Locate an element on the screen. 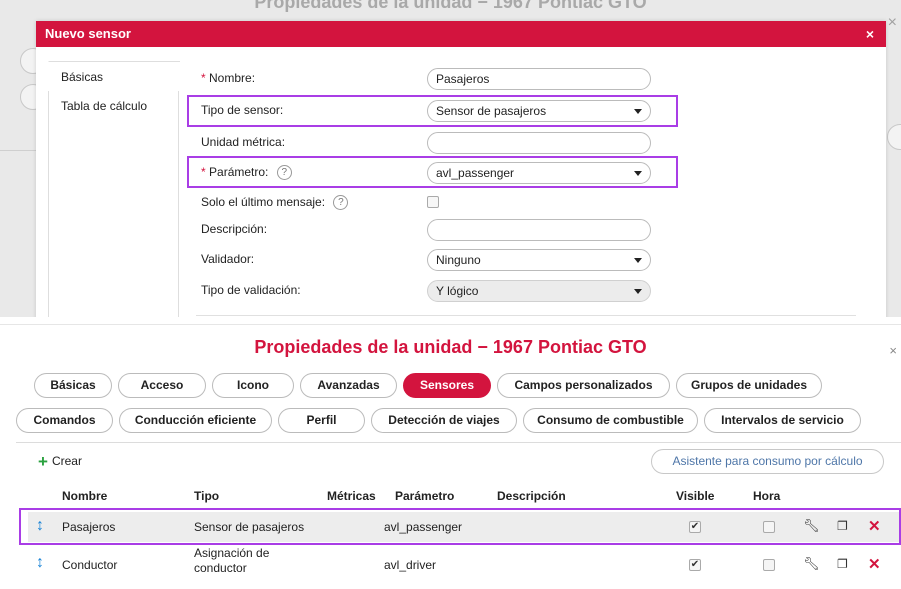 The image size is (901, 589). cell-parameter: avl_driver is located at coordinates (410, 565).